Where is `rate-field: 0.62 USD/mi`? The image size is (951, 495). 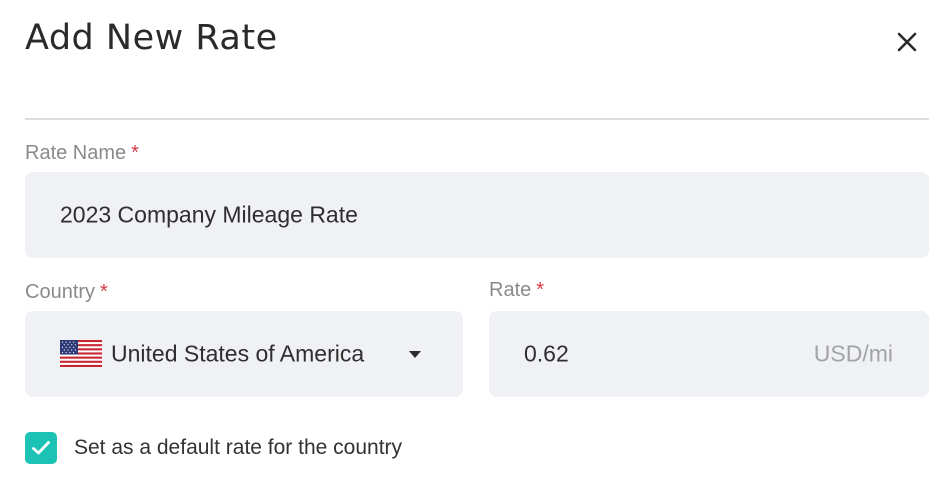 rate-field: 0.62 USD/mi is located at coordinates (709, 354).